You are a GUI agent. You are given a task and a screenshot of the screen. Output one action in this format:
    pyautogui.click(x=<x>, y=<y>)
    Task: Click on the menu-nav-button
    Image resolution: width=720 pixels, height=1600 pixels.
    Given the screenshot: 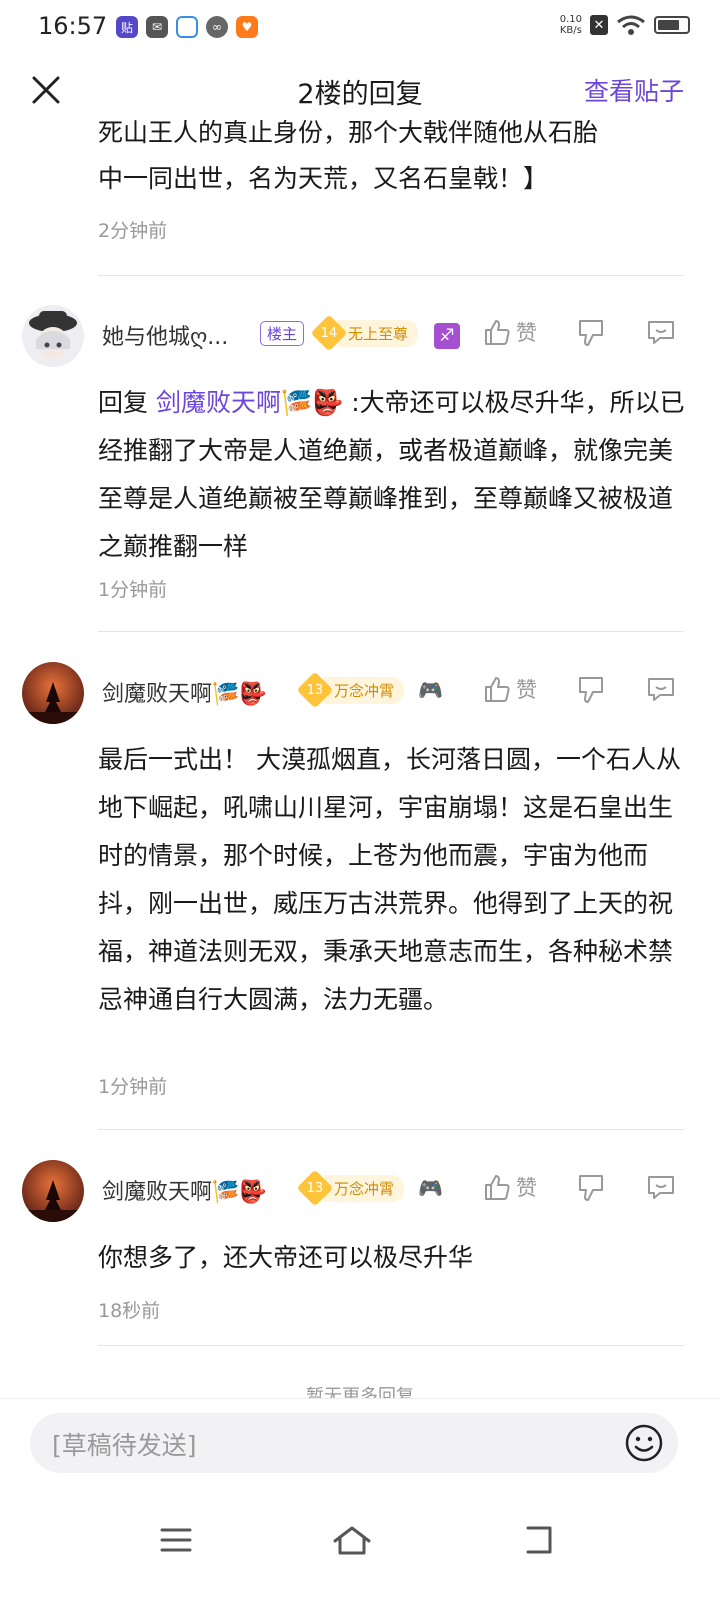 What is the action you would take?
    pyautogui.click(x=176, y=1540)
    